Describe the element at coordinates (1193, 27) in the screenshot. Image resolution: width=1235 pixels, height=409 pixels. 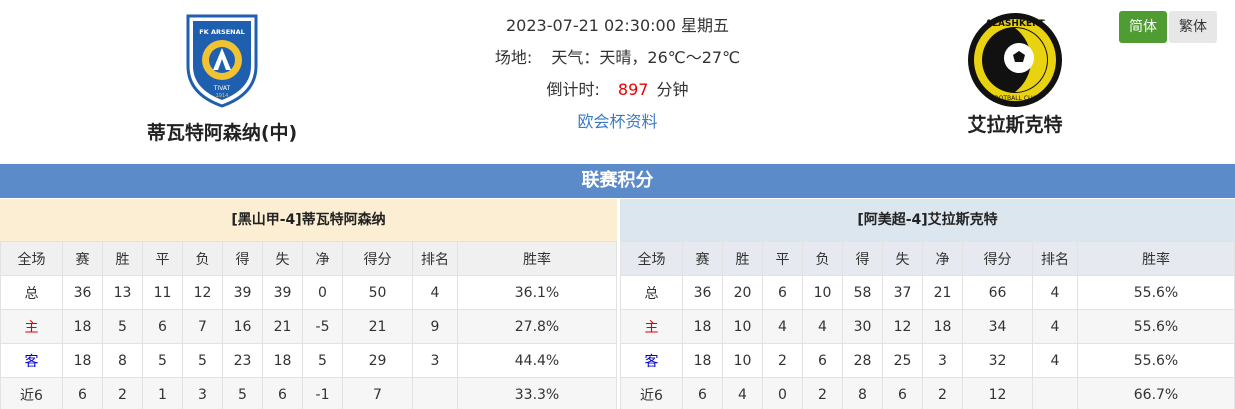
I see `traditional-chinese-button: 繁体` at that location.